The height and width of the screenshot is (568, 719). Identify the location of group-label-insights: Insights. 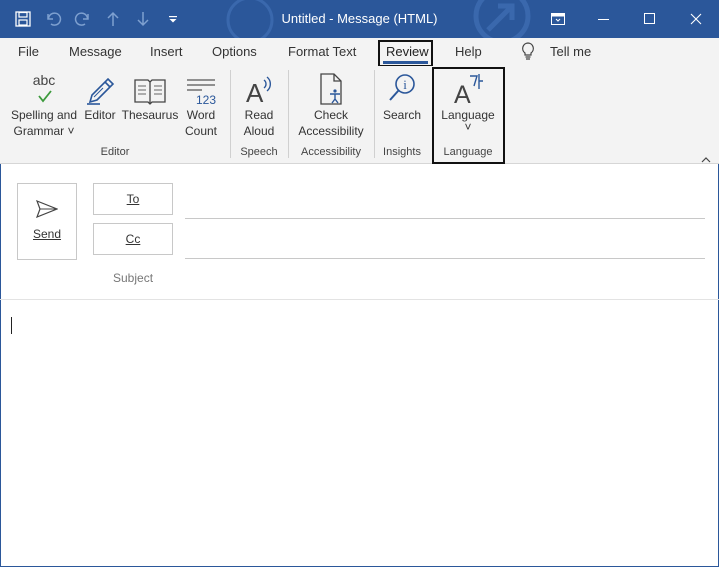
(402, 152).